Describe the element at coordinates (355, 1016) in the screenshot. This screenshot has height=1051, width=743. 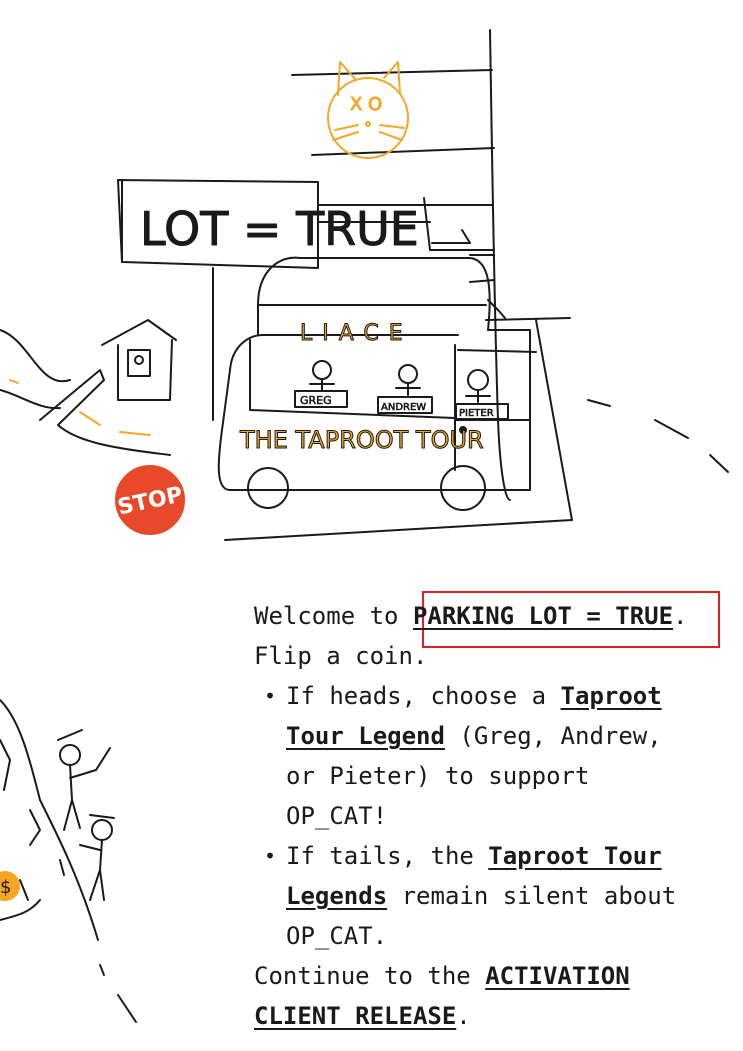
I see `activation-client-release-link-cont: CLIENT RELEASE` at that location.